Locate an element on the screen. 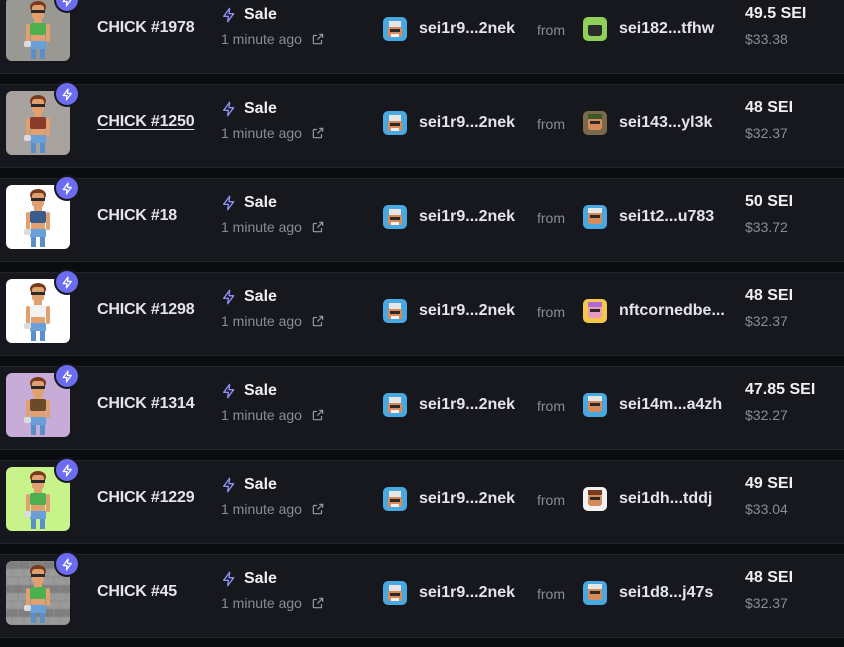 Image resolution: width=844 pixels, height=647 pixels. seller-address-text: sei1d8...j47s is located at coordinates (666, 593).